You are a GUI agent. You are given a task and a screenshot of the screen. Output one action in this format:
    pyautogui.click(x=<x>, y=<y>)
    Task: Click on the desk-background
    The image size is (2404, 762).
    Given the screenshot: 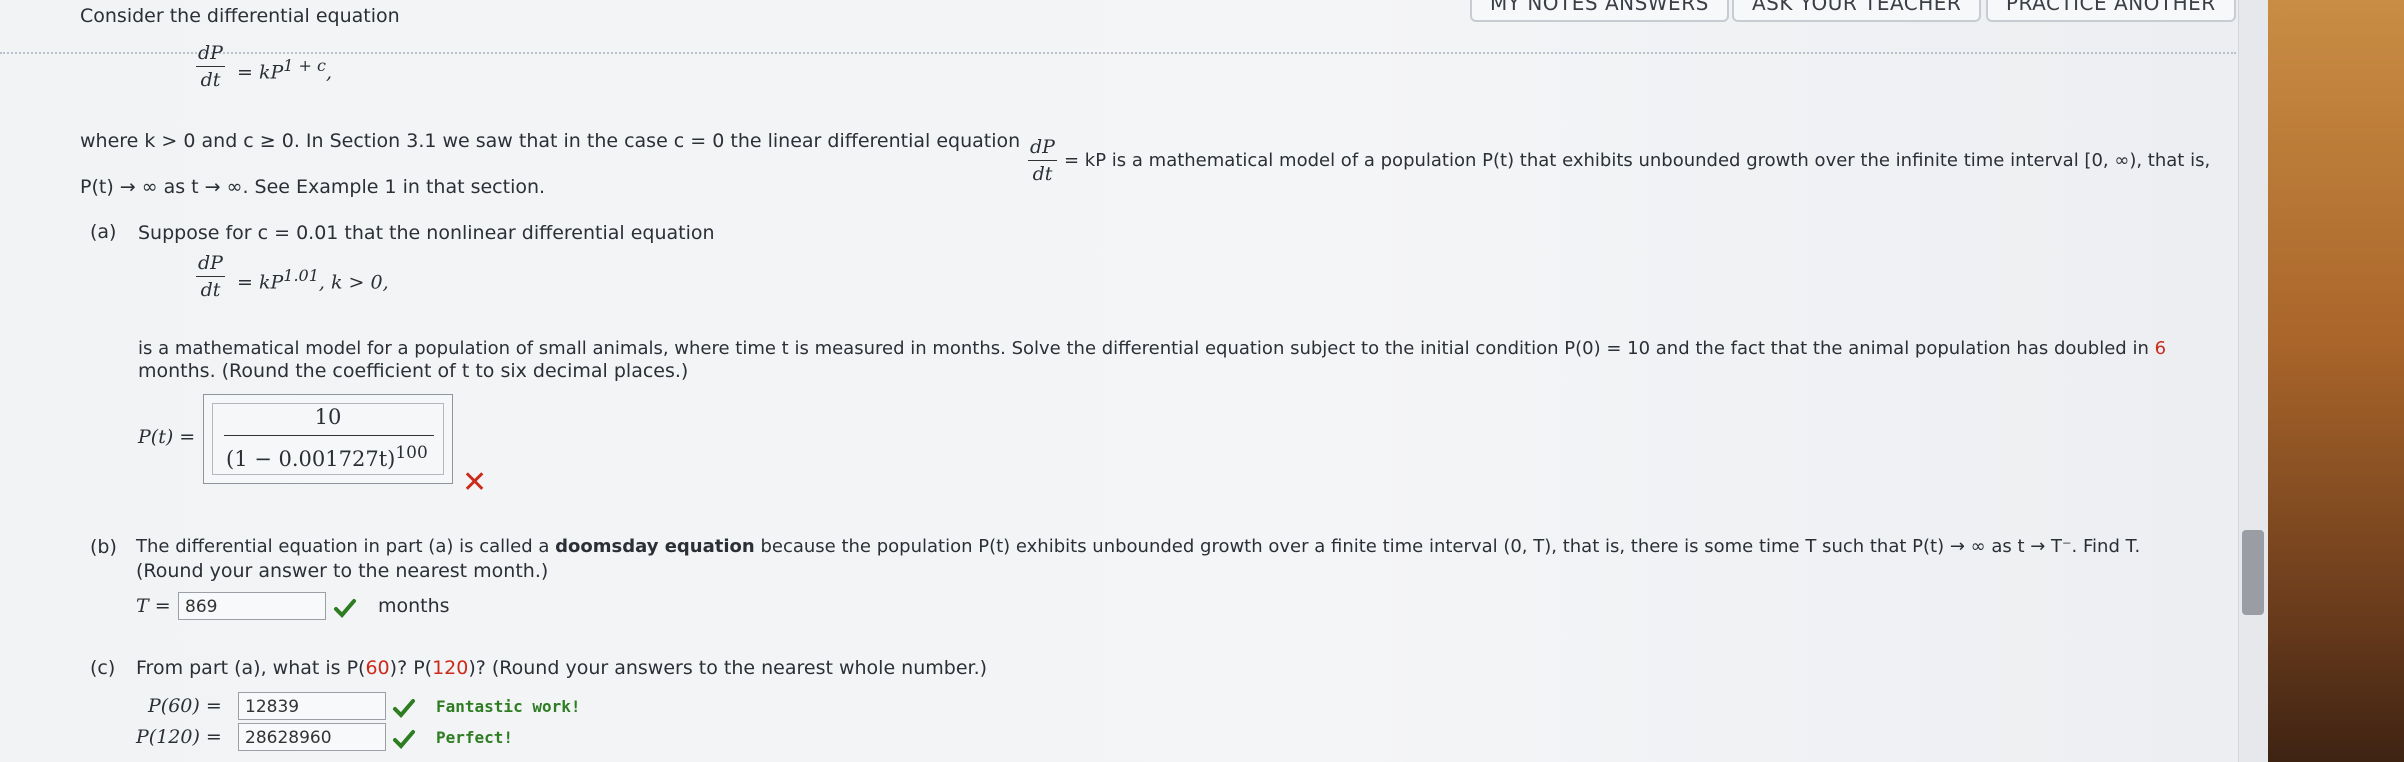 What is the action you would take?
    pyautogui.click(x=2336, y=381)
    